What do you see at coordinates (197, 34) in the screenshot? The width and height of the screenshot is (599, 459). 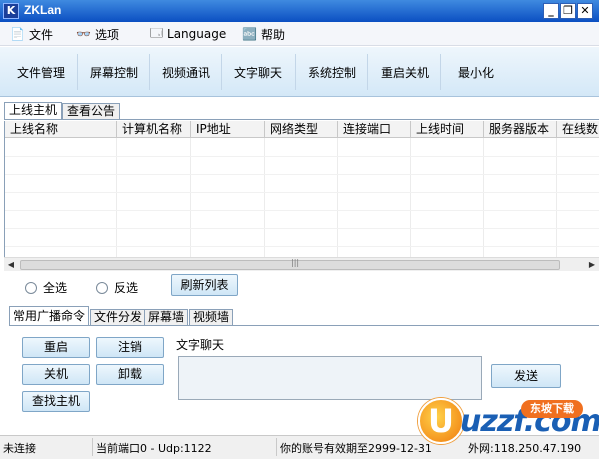 I see `menu-language-label: Language` at bounding box center [197, 34].